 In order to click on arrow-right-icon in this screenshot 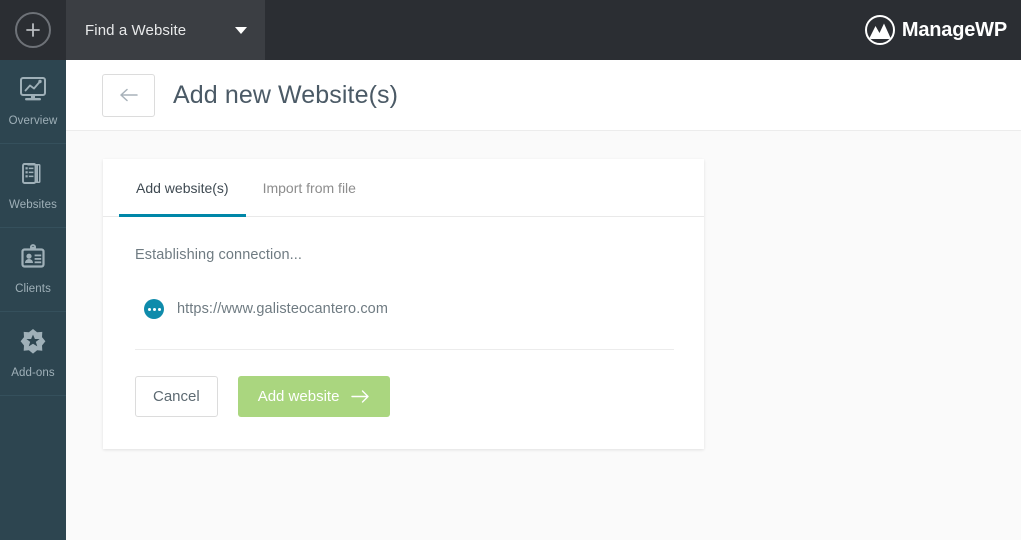, I will do `click(360, 396)`.